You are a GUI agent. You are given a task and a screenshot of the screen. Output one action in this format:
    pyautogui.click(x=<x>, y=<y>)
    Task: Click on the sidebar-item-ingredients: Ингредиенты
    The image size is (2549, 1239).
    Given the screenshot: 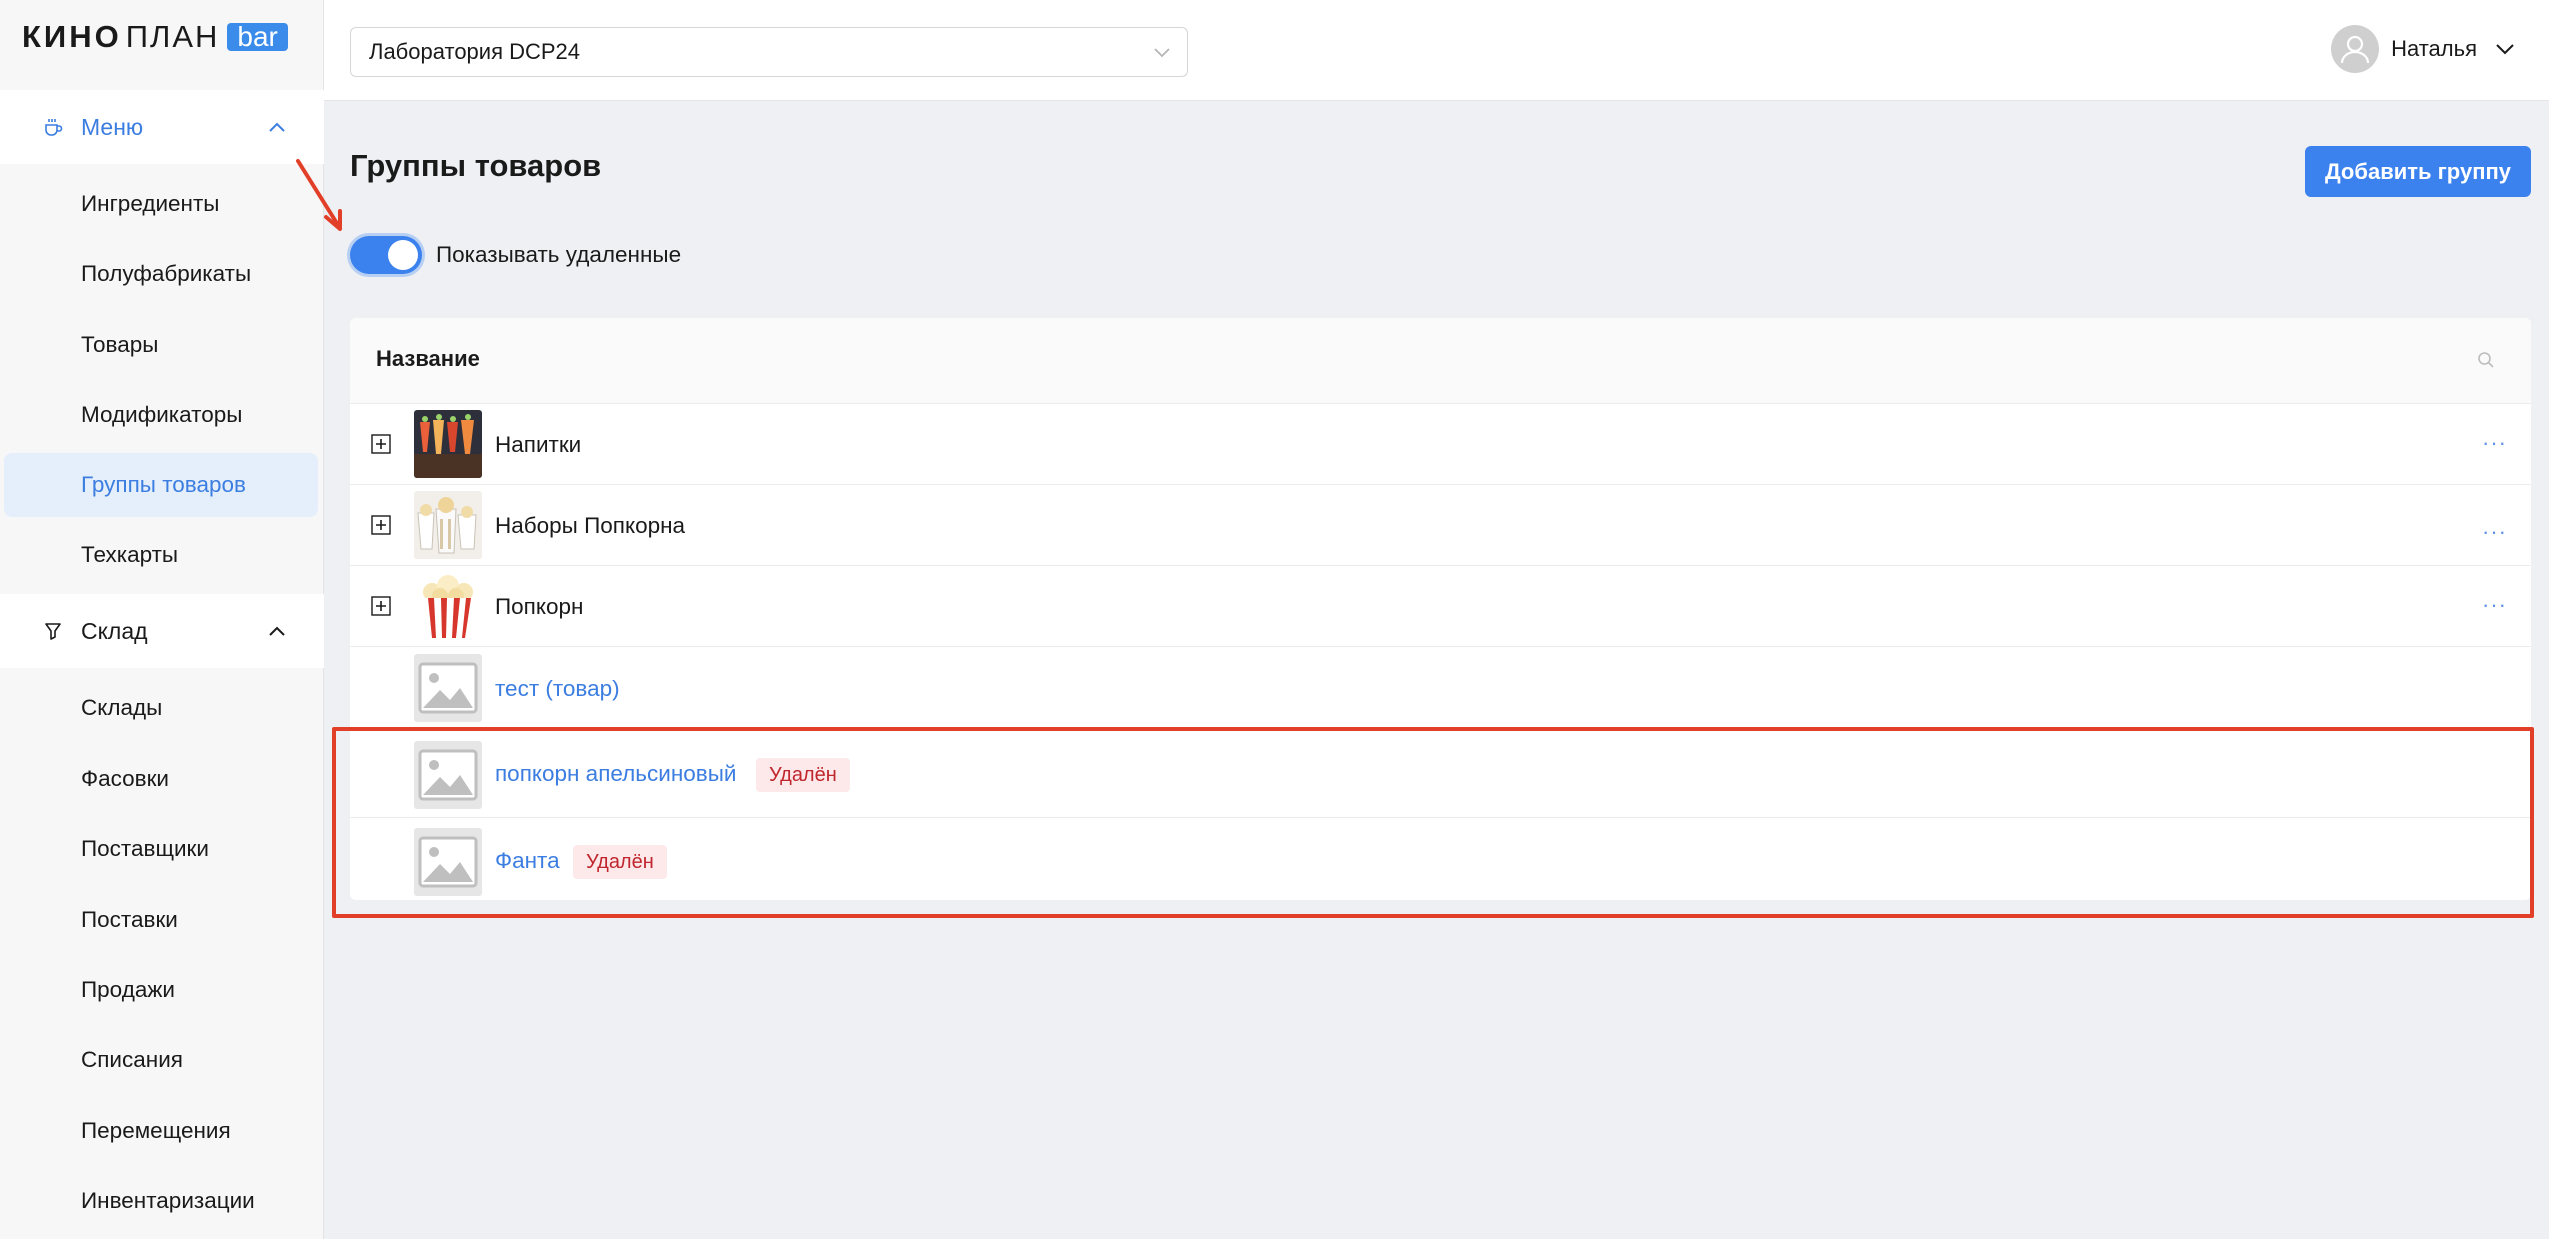 What is the action you would take?
    pyautogui.click(x=161, y=204)
    